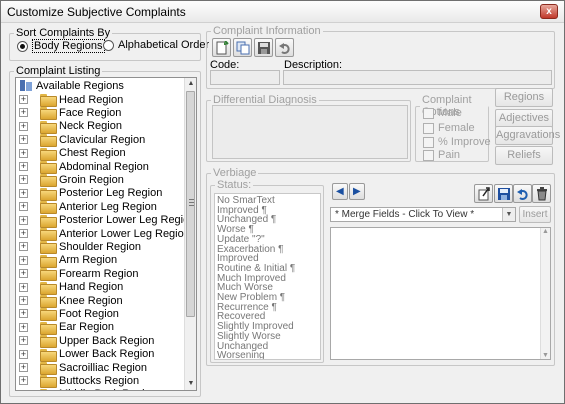 This screenshot has width=565, height=404. I want to click on female-checkbox: Female, so click(449, 128).